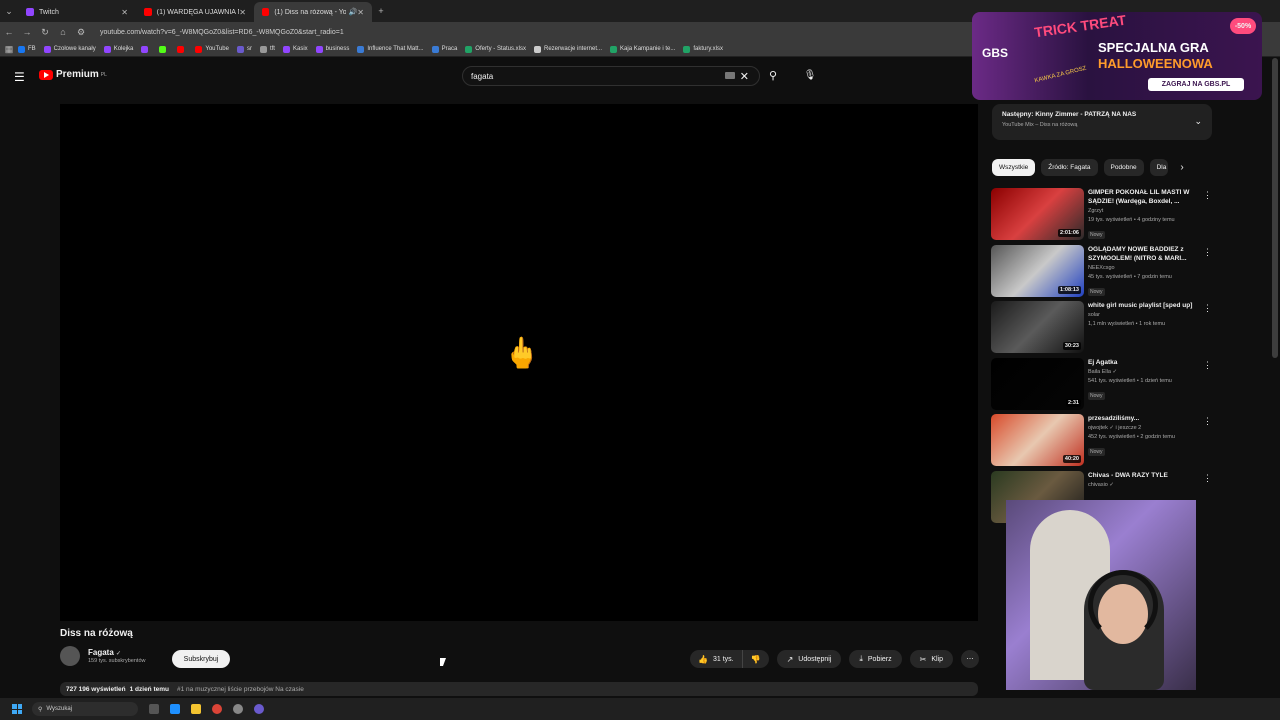 The width and height of the screenshot is (1280, 720). I want to click on search-input: fagata ✕, so click(611, 76).